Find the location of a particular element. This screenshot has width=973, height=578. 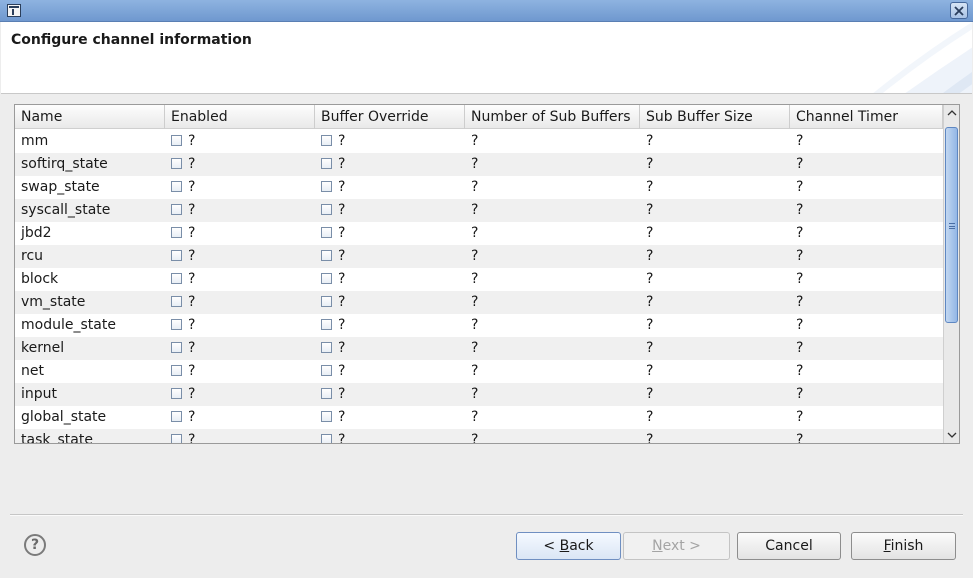

cell-name-text: input is located at coordinates (39, 394).